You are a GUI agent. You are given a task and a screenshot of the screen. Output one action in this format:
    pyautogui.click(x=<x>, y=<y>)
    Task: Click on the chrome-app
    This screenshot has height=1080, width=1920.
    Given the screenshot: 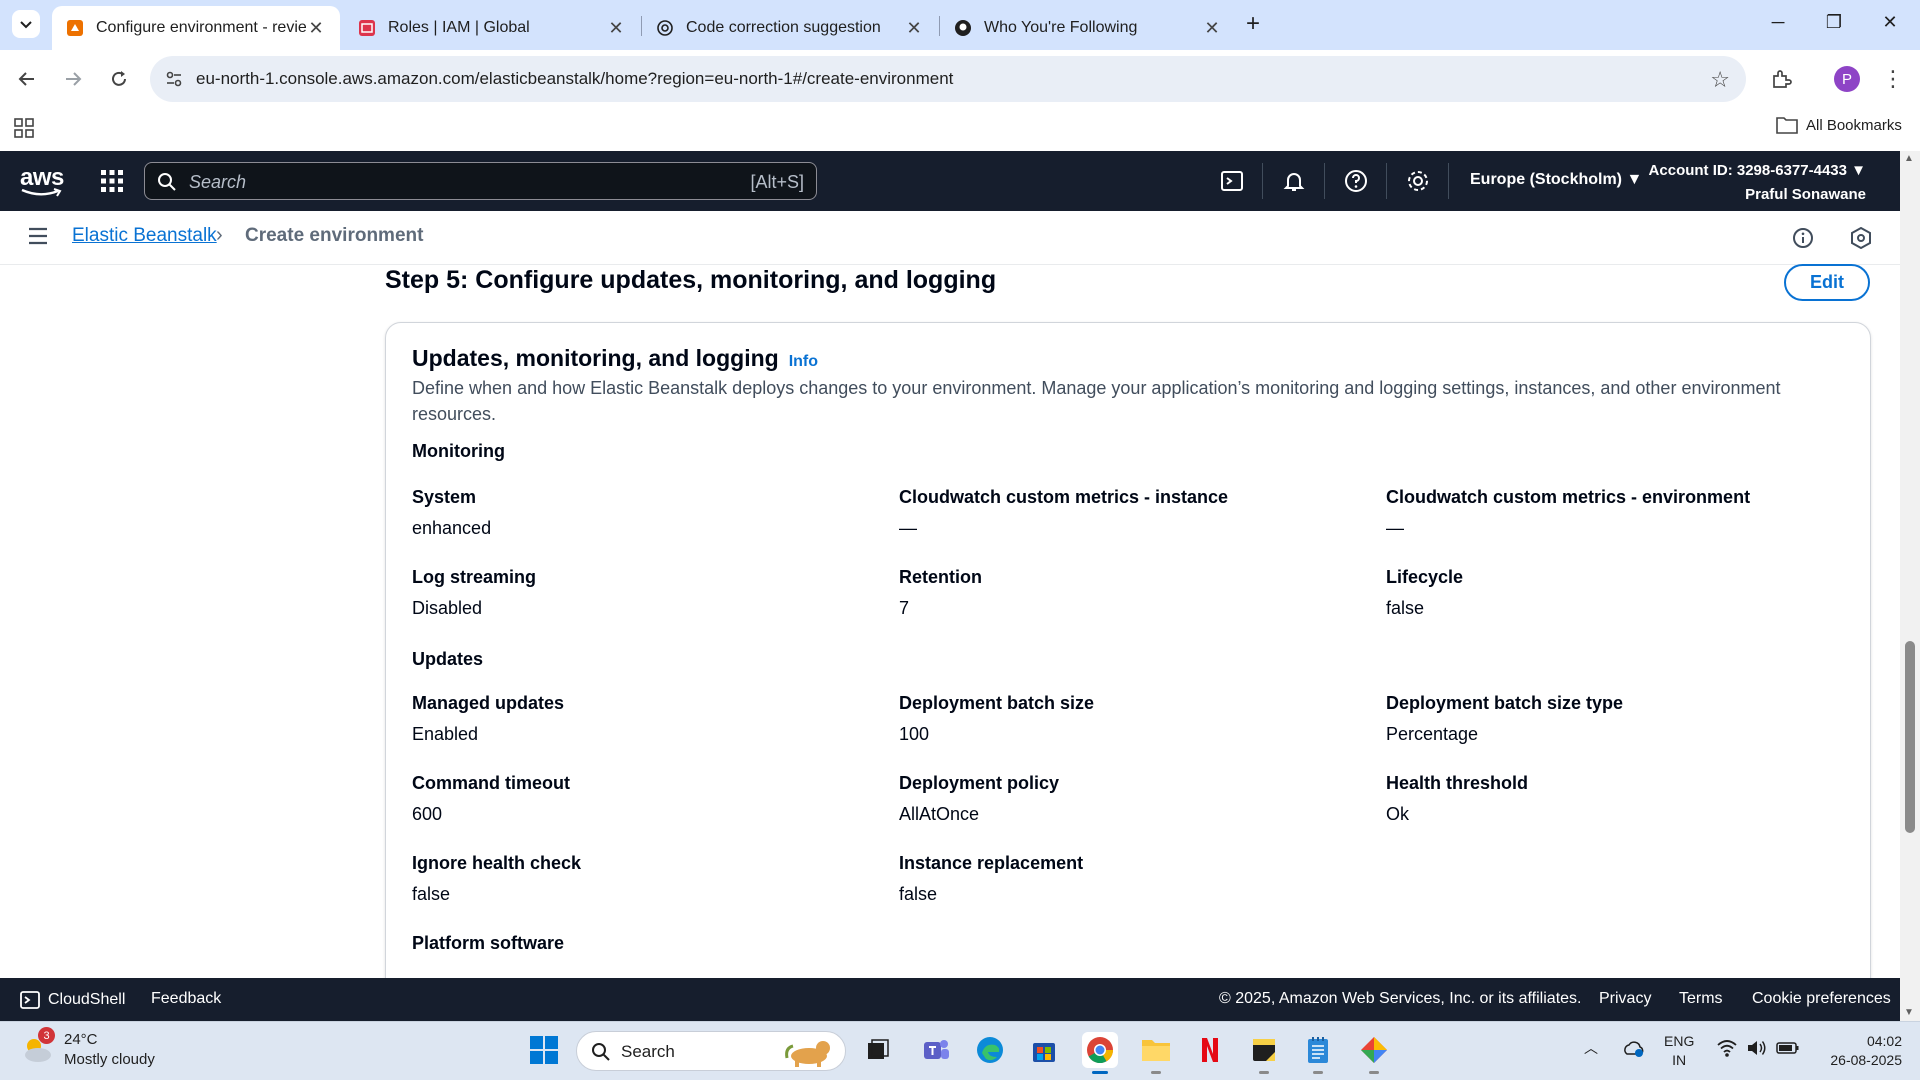 What is the action you would take?
    pyautogui.click(x=1100, y=1053)
    